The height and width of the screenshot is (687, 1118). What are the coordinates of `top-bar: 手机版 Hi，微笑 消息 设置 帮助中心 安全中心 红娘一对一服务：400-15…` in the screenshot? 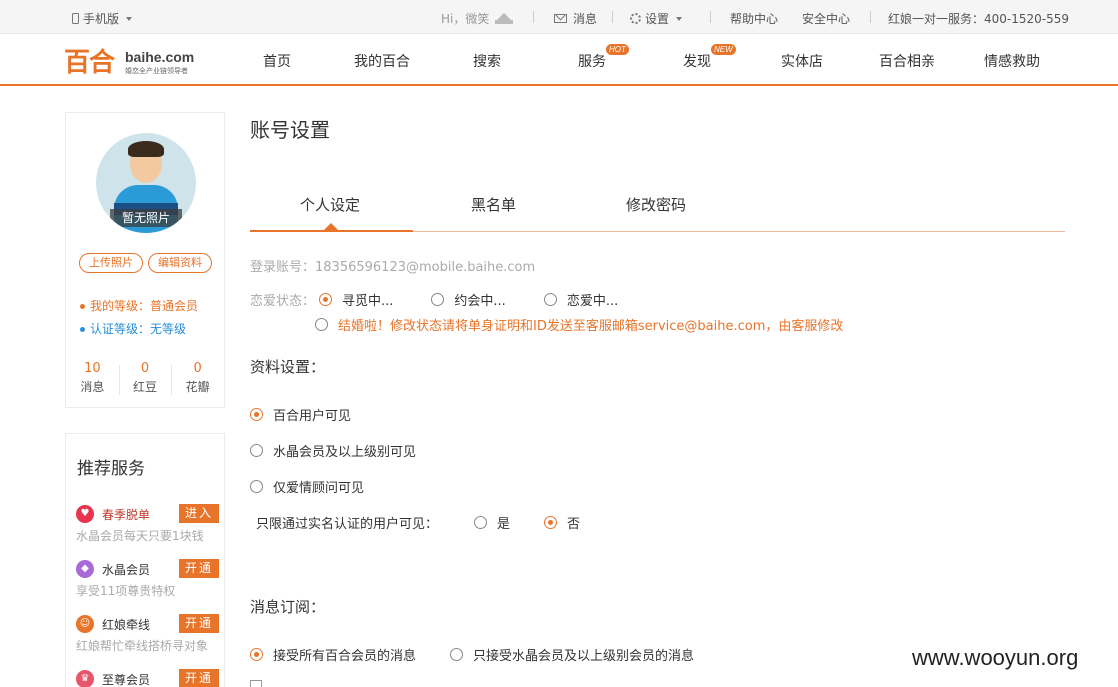 It's located at (559, 17).